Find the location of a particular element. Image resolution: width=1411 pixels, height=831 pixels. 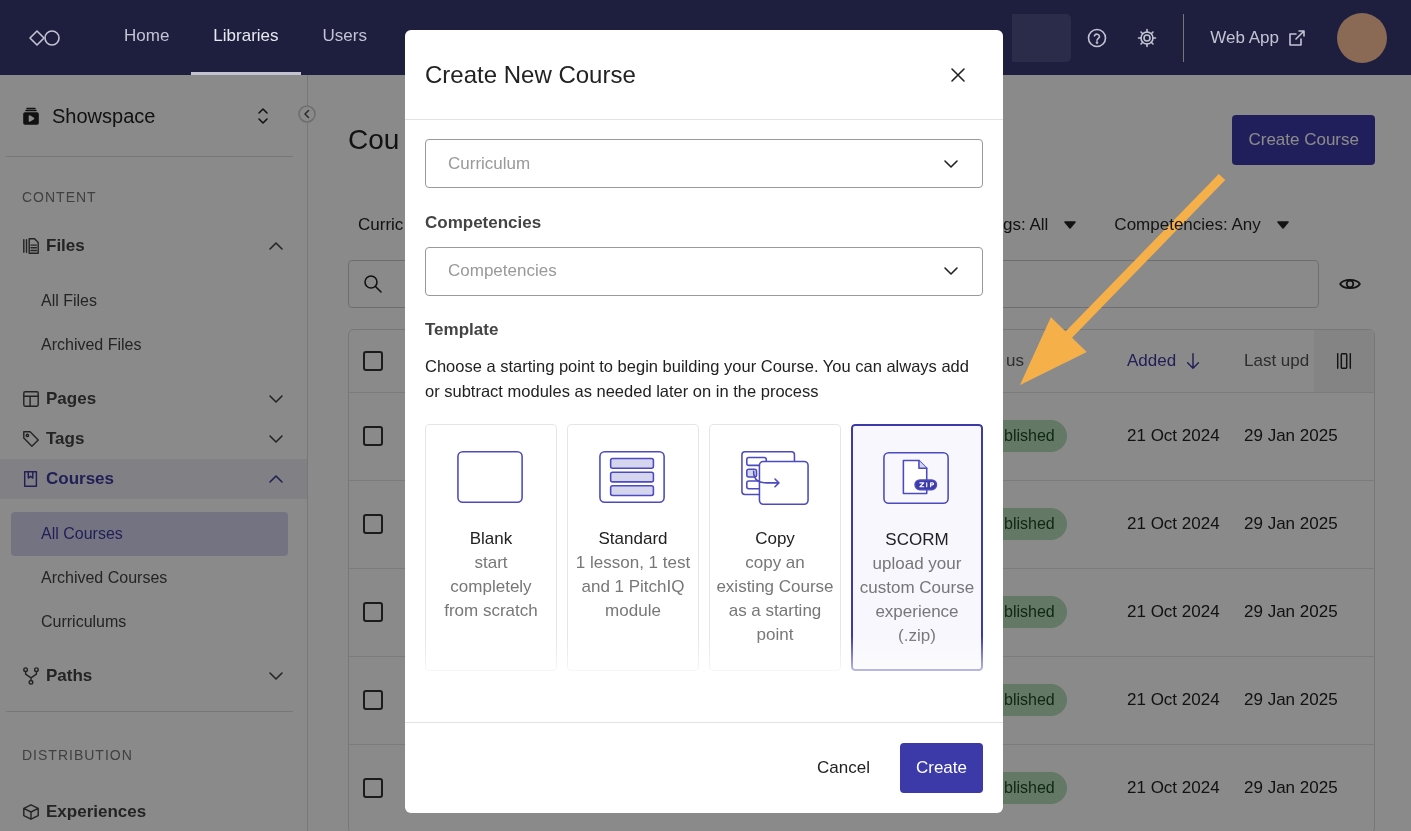

option-description: upload your custom Course experience (.zip) is located at coordinates (917, 600).